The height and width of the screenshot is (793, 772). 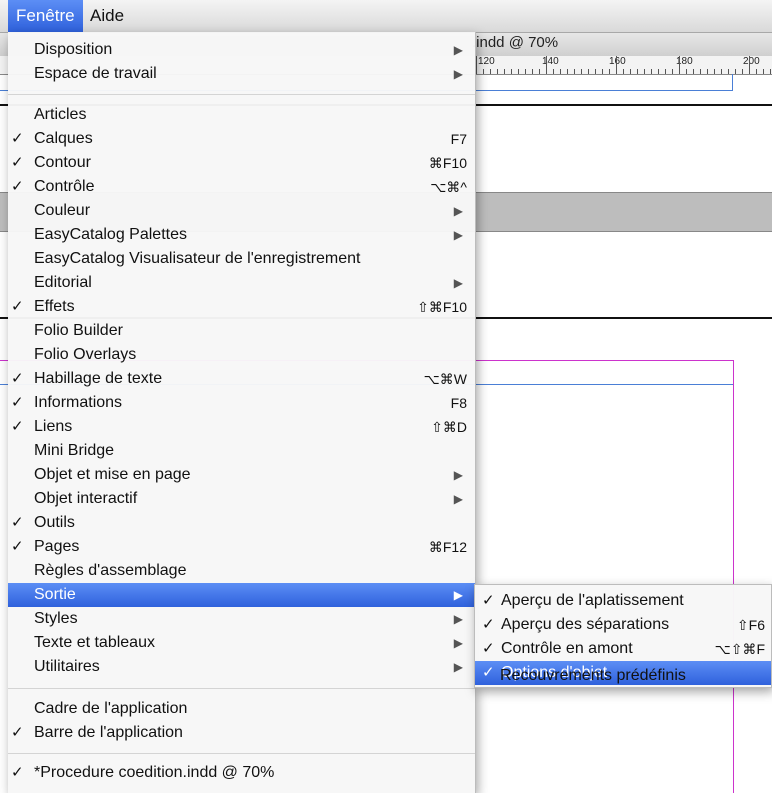 What do you see at coordinates (64, 186) in the screenshot?
I see `menu-item-label: Contrôle` at bounding box center [64, 186].